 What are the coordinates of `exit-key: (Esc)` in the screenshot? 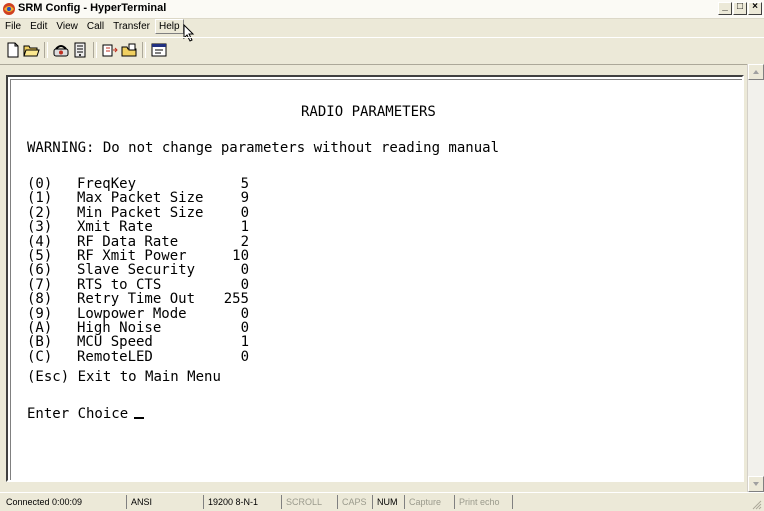 It's located at (48, 377).